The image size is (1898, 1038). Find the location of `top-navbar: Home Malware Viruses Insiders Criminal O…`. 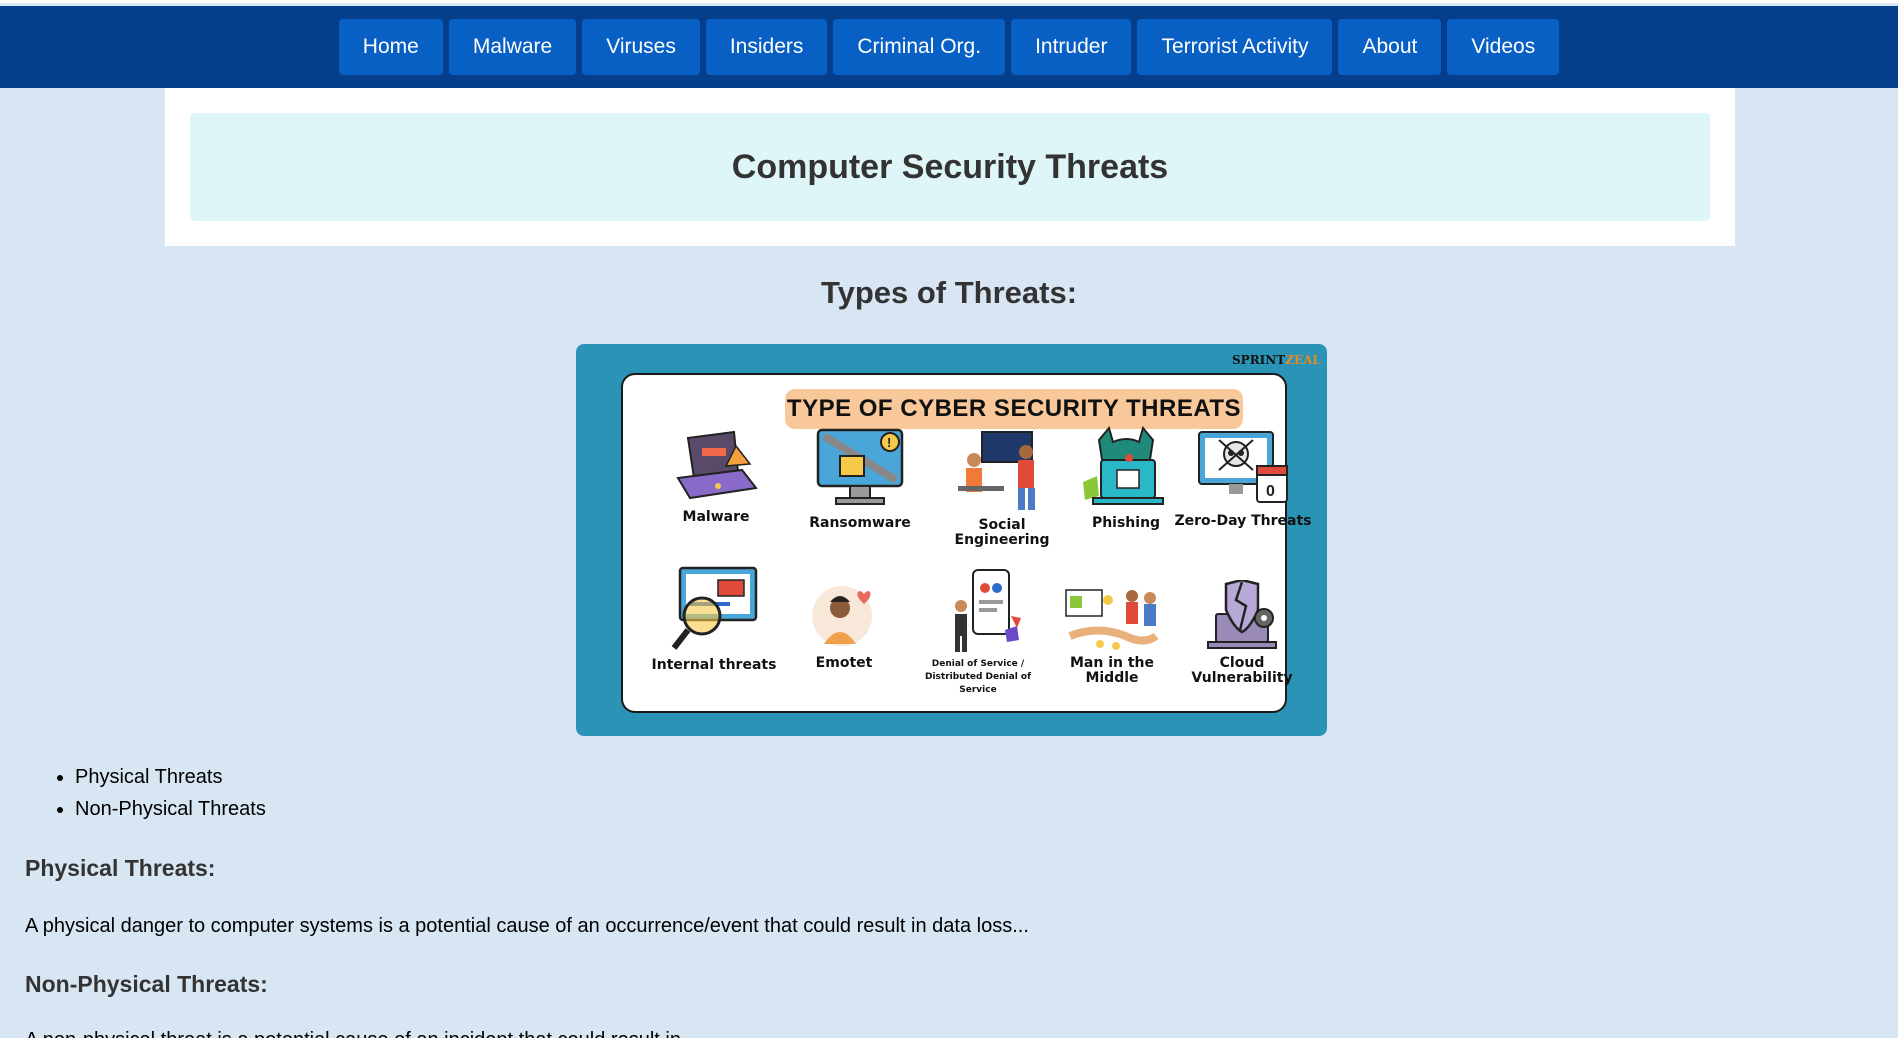

top-navbar: Home Malware Viruses Insiders Criminal O… is located at coordinates (949, 47).